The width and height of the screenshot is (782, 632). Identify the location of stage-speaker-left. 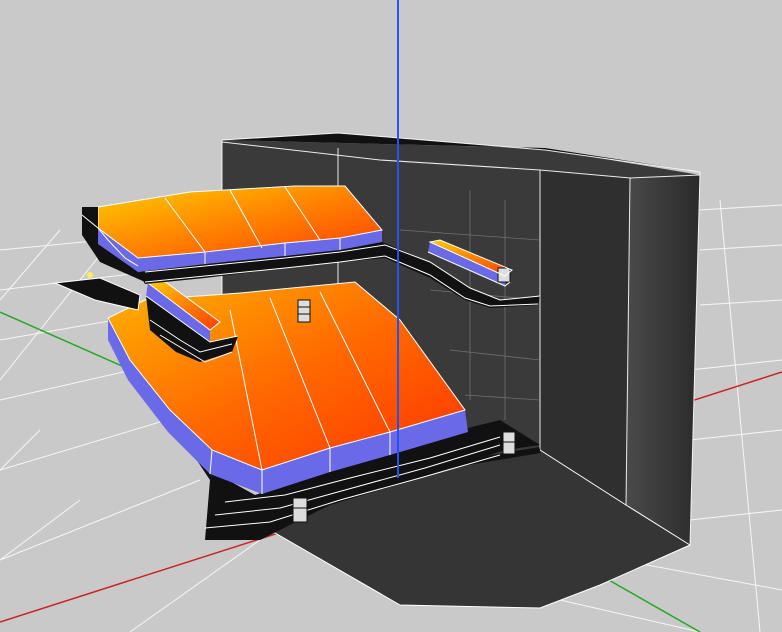
(300, 510).